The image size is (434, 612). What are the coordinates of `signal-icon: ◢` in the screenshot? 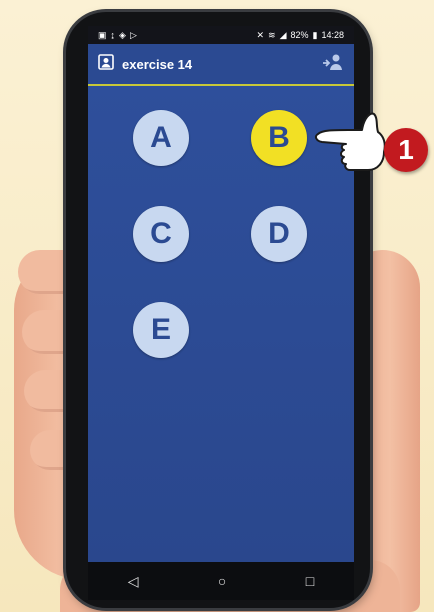 It's located at (283, 34).